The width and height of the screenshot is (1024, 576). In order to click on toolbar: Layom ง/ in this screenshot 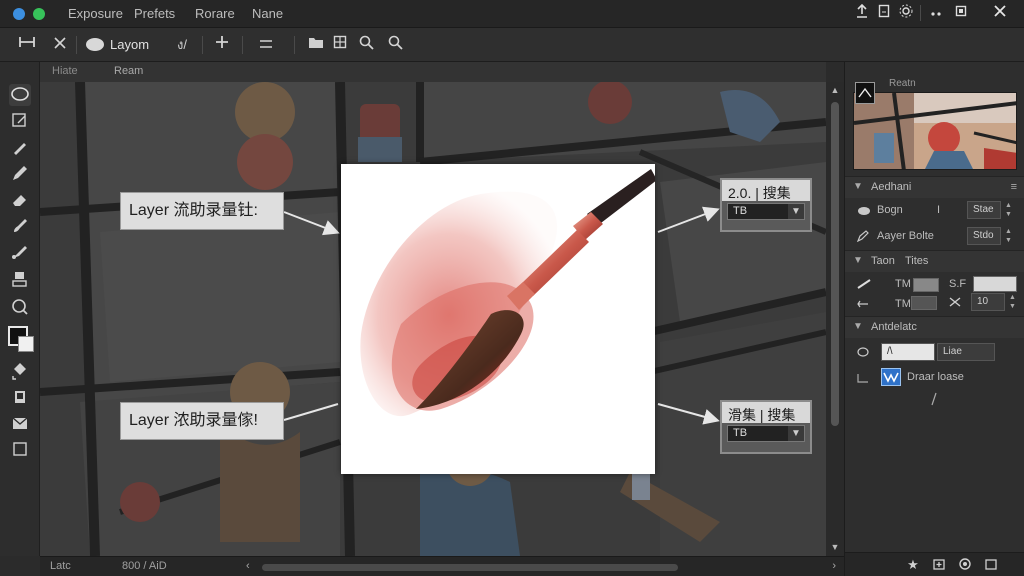, I will do `click(512, 45)`.